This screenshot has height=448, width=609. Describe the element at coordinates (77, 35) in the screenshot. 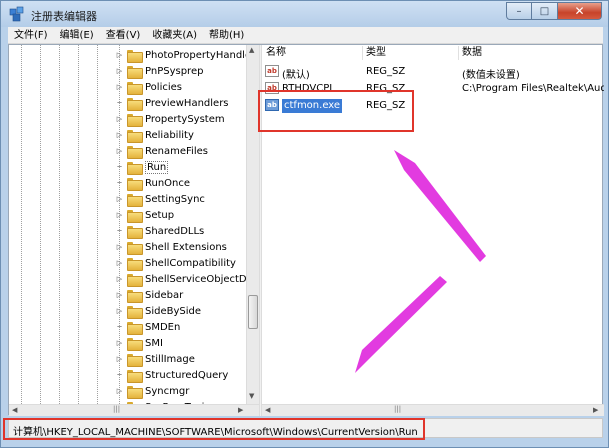

I see `menu-edit: 编辑(E)` at that location.